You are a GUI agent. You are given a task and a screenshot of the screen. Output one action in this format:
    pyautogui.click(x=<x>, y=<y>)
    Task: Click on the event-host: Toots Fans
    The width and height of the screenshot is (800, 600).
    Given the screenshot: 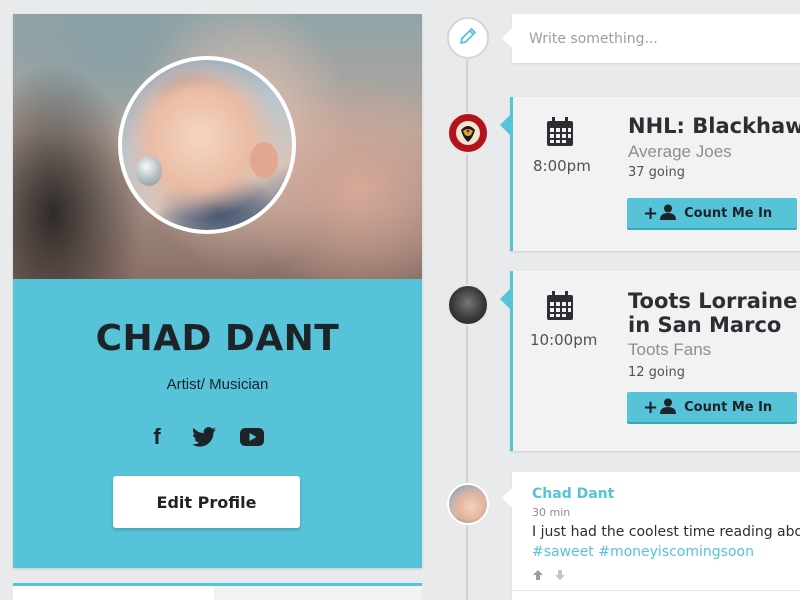 What is the action you would take?
    pyautogui.click(x=669, y=350)
    